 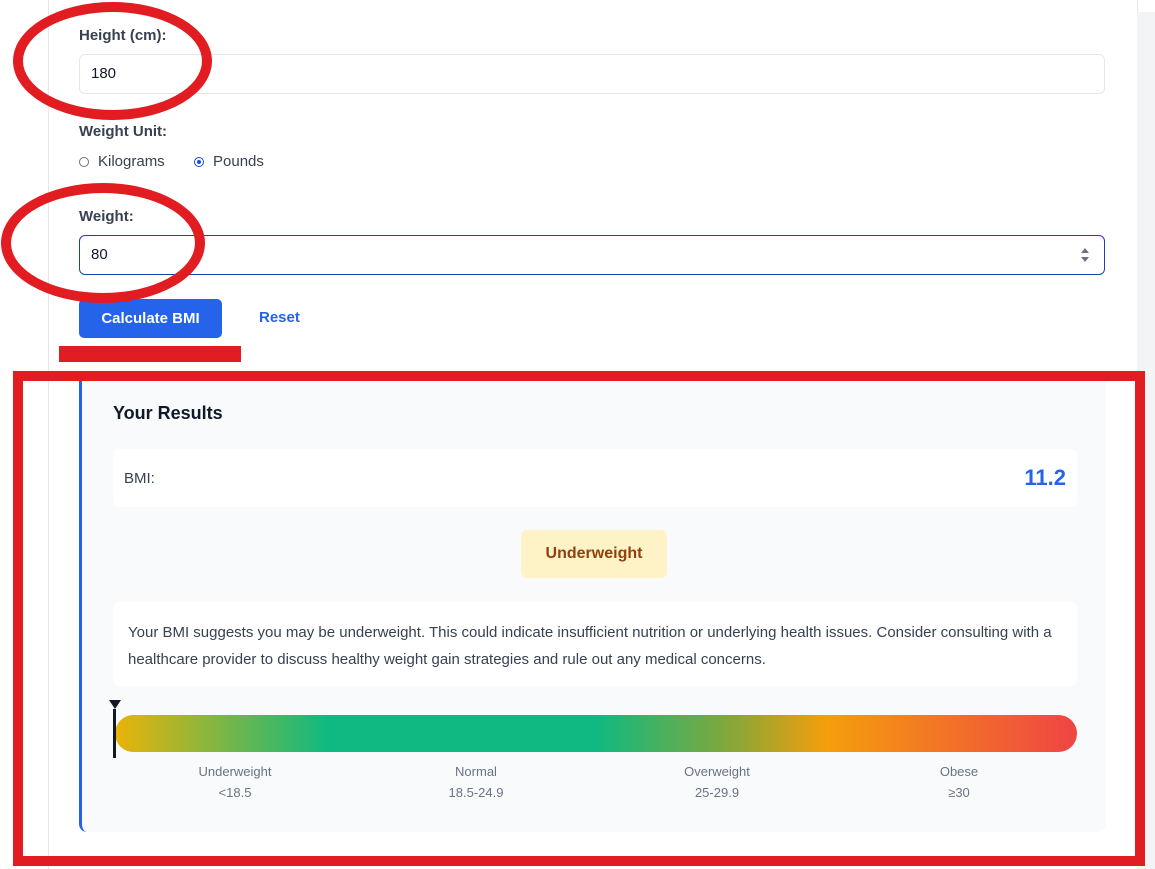 What do you see at coordinates (131, 161) in the screenshot?
I see `radio-kilograms-label: Kilograms` at bounding box center [131, 161].